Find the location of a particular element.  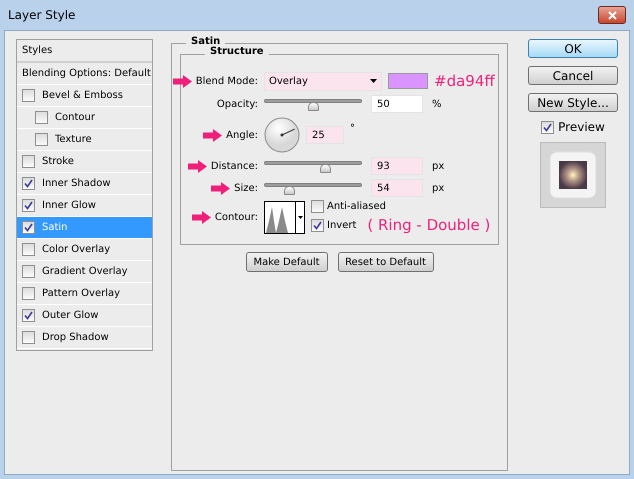

angle-dial is located at coordinates (282, 135).